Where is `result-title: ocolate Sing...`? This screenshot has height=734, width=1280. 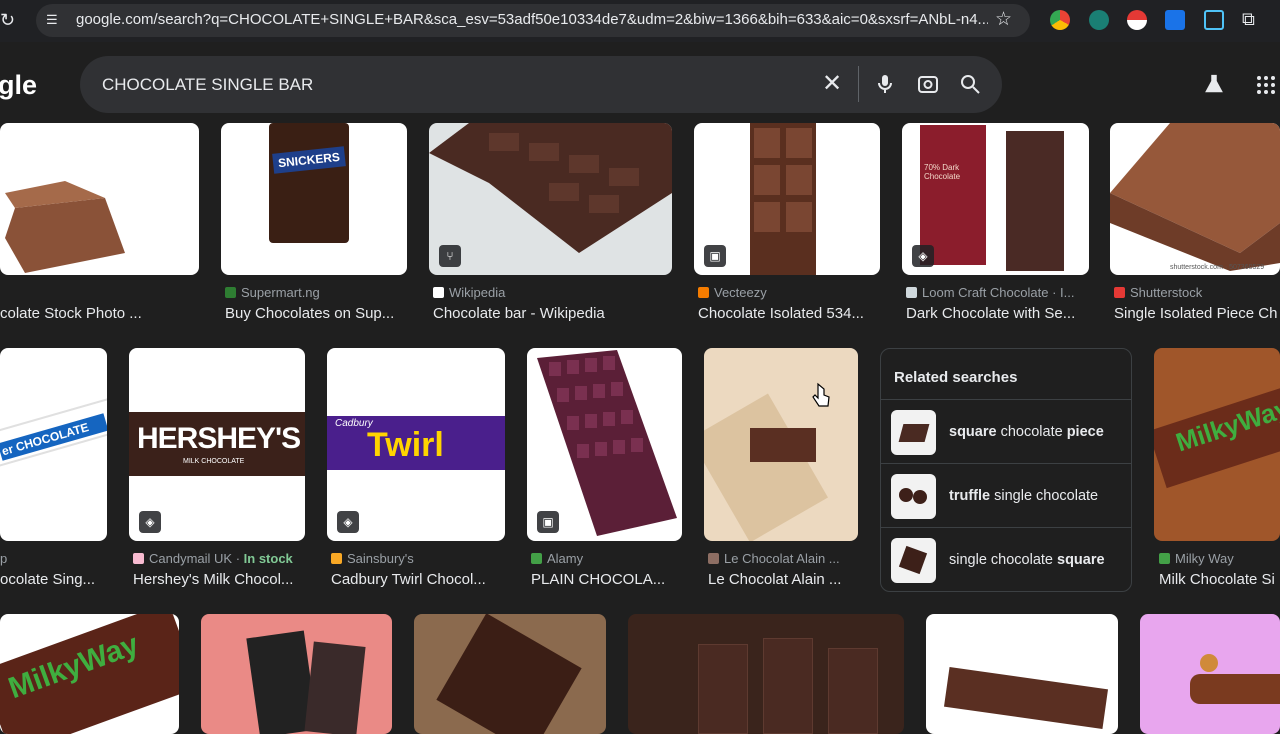
result-title: ocolate Sing... is located at coordinates (53, 579).